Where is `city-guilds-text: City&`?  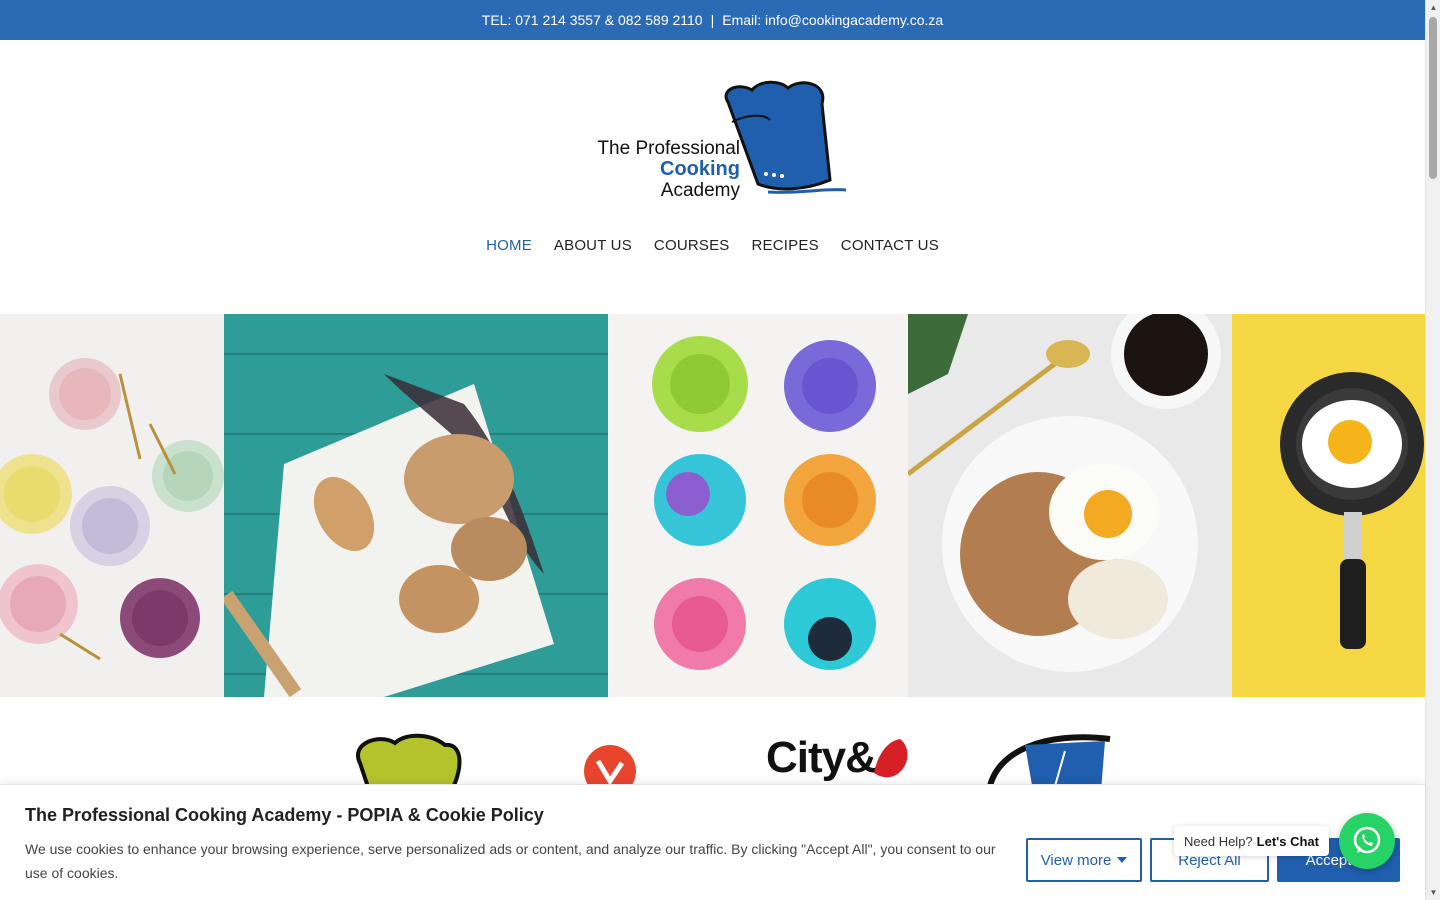 city-guilds-text: City& is located at coordinates (821, 757).